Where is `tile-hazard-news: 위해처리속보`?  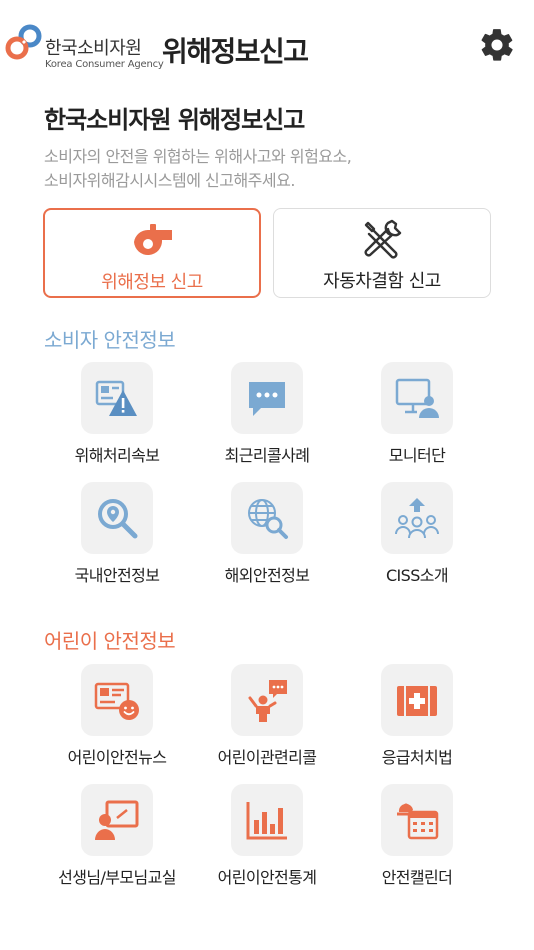 tile-hazard-news: 위해처리속보 is located at coordinates (117, 417).